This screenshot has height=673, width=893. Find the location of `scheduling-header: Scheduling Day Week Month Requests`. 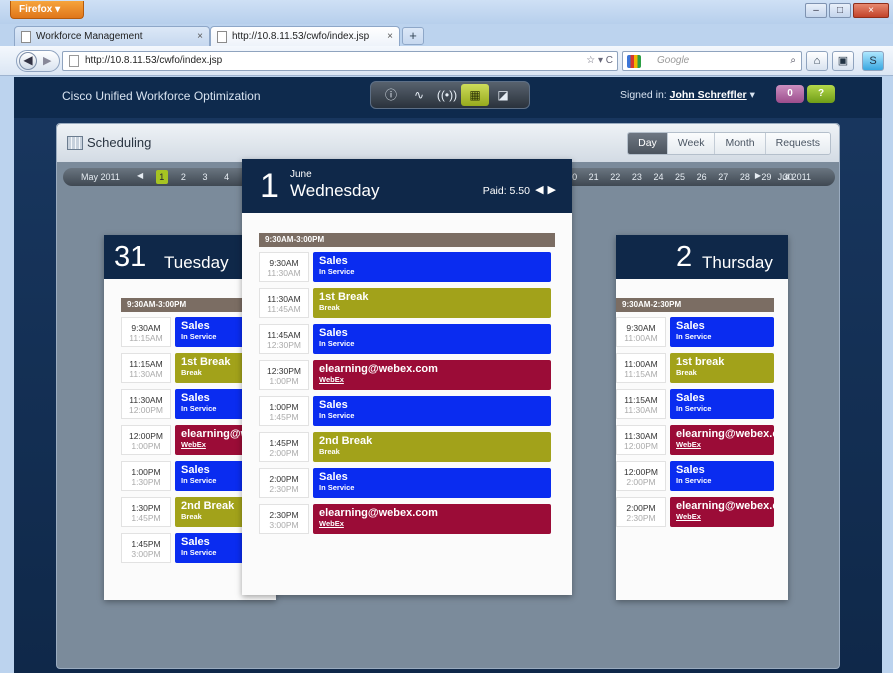

scheduling-header: Scheduling Day Week Month Requests is located at coordinates (448, 143).